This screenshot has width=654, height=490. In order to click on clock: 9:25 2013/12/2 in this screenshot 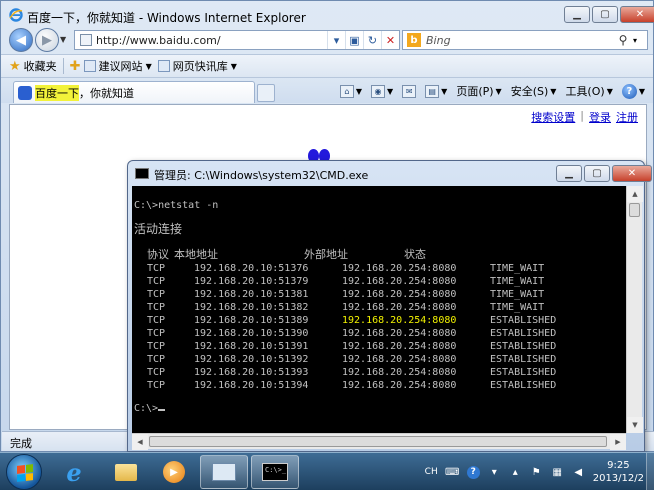, I will do `click(618, 472)`.